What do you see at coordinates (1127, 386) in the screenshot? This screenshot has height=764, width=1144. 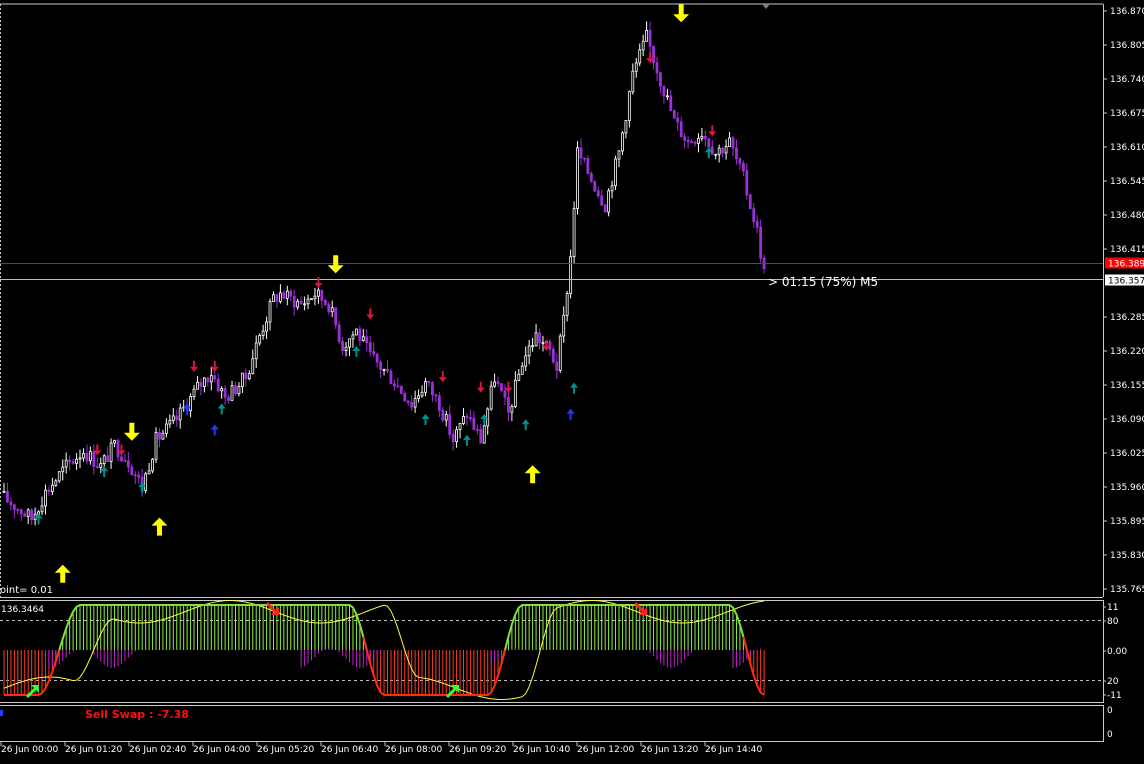 I see `price-tick-label: 136.155` at bounding box center [1127, 386].